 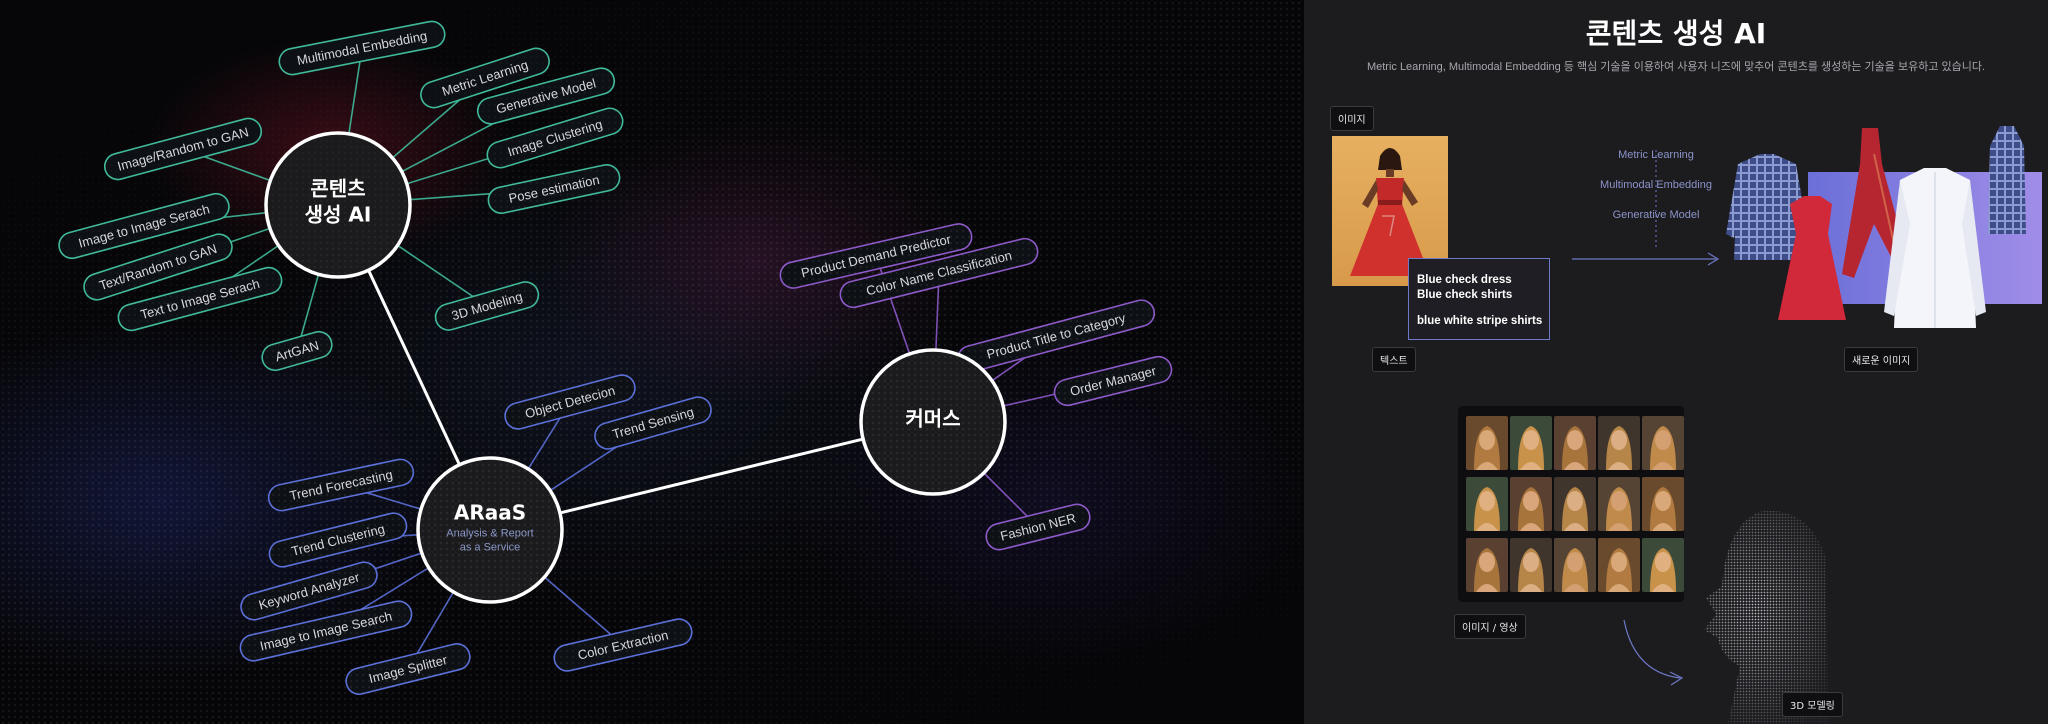 I want to click on node-order-manager: Order Manager, so click(x=1113, y=381).